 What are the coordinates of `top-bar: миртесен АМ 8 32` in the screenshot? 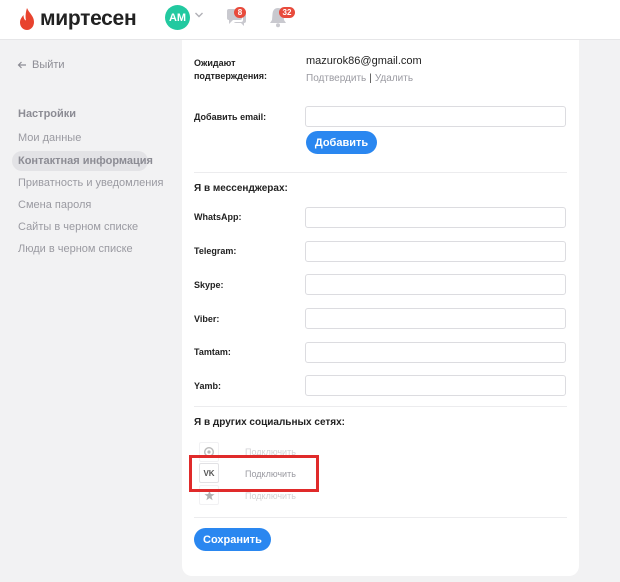 It's located at (310, 20).